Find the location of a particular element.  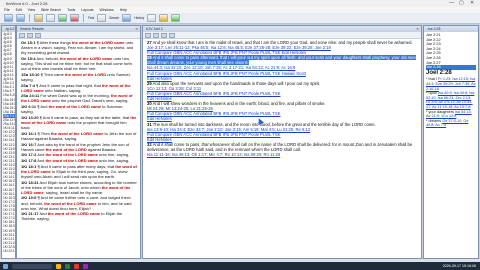

verse-list-item: 1Ki 18:31 is located at coordinates (9, 226).